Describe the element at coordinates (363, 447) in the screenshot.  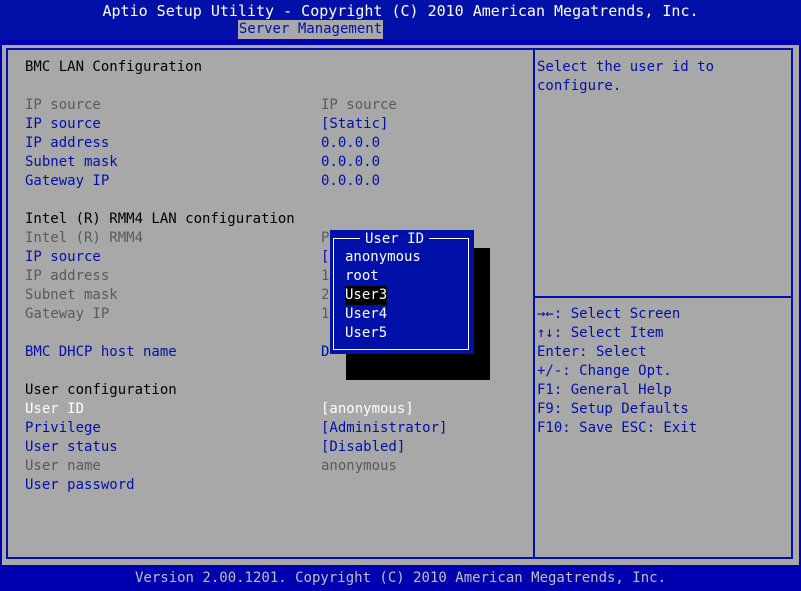
I see `setting-value: [Disabled]` at that location.